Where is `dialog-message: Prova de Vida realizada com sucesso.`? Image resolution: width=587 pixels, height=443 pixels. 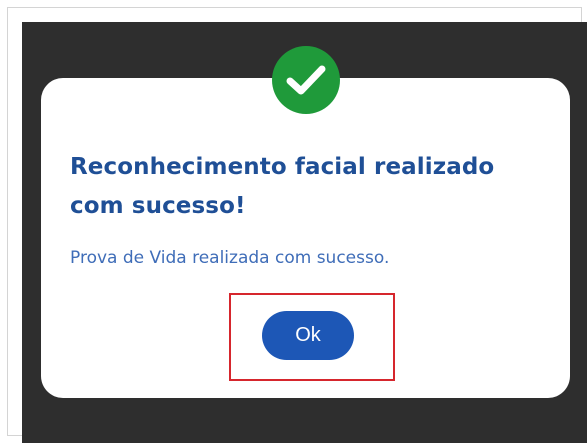
dialog-message: Prova de Vida realizada com sucesso. is located at coordinates (230, 258).